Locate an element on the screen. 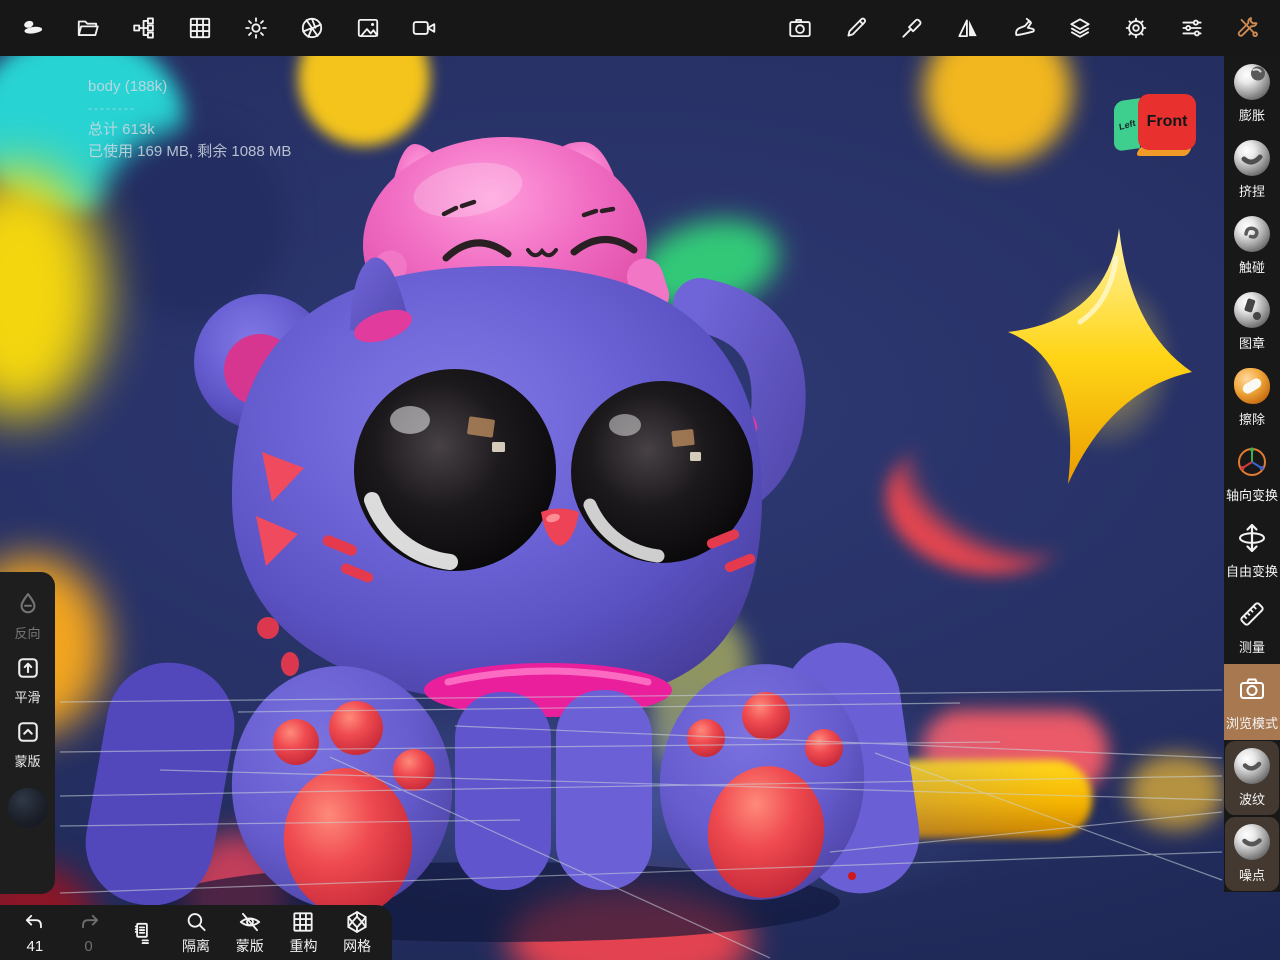  tool-erase: 擦除 is located at coordinates (1252, 398).